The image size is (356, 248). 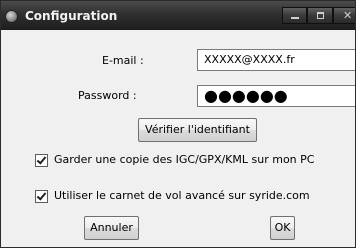 I want to click on cancel-button: Annuler, so click(x=111, y=228).